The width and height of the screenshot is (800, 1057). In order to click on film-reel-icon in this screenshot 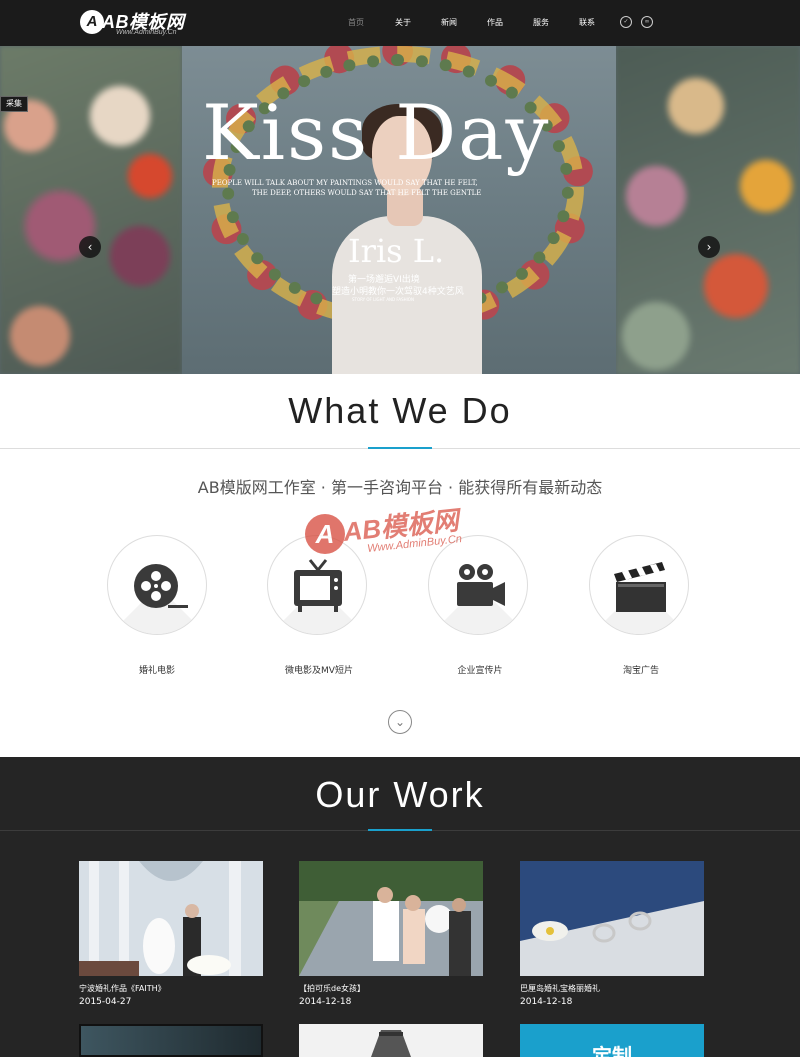, I will do `click(161, 586)`.